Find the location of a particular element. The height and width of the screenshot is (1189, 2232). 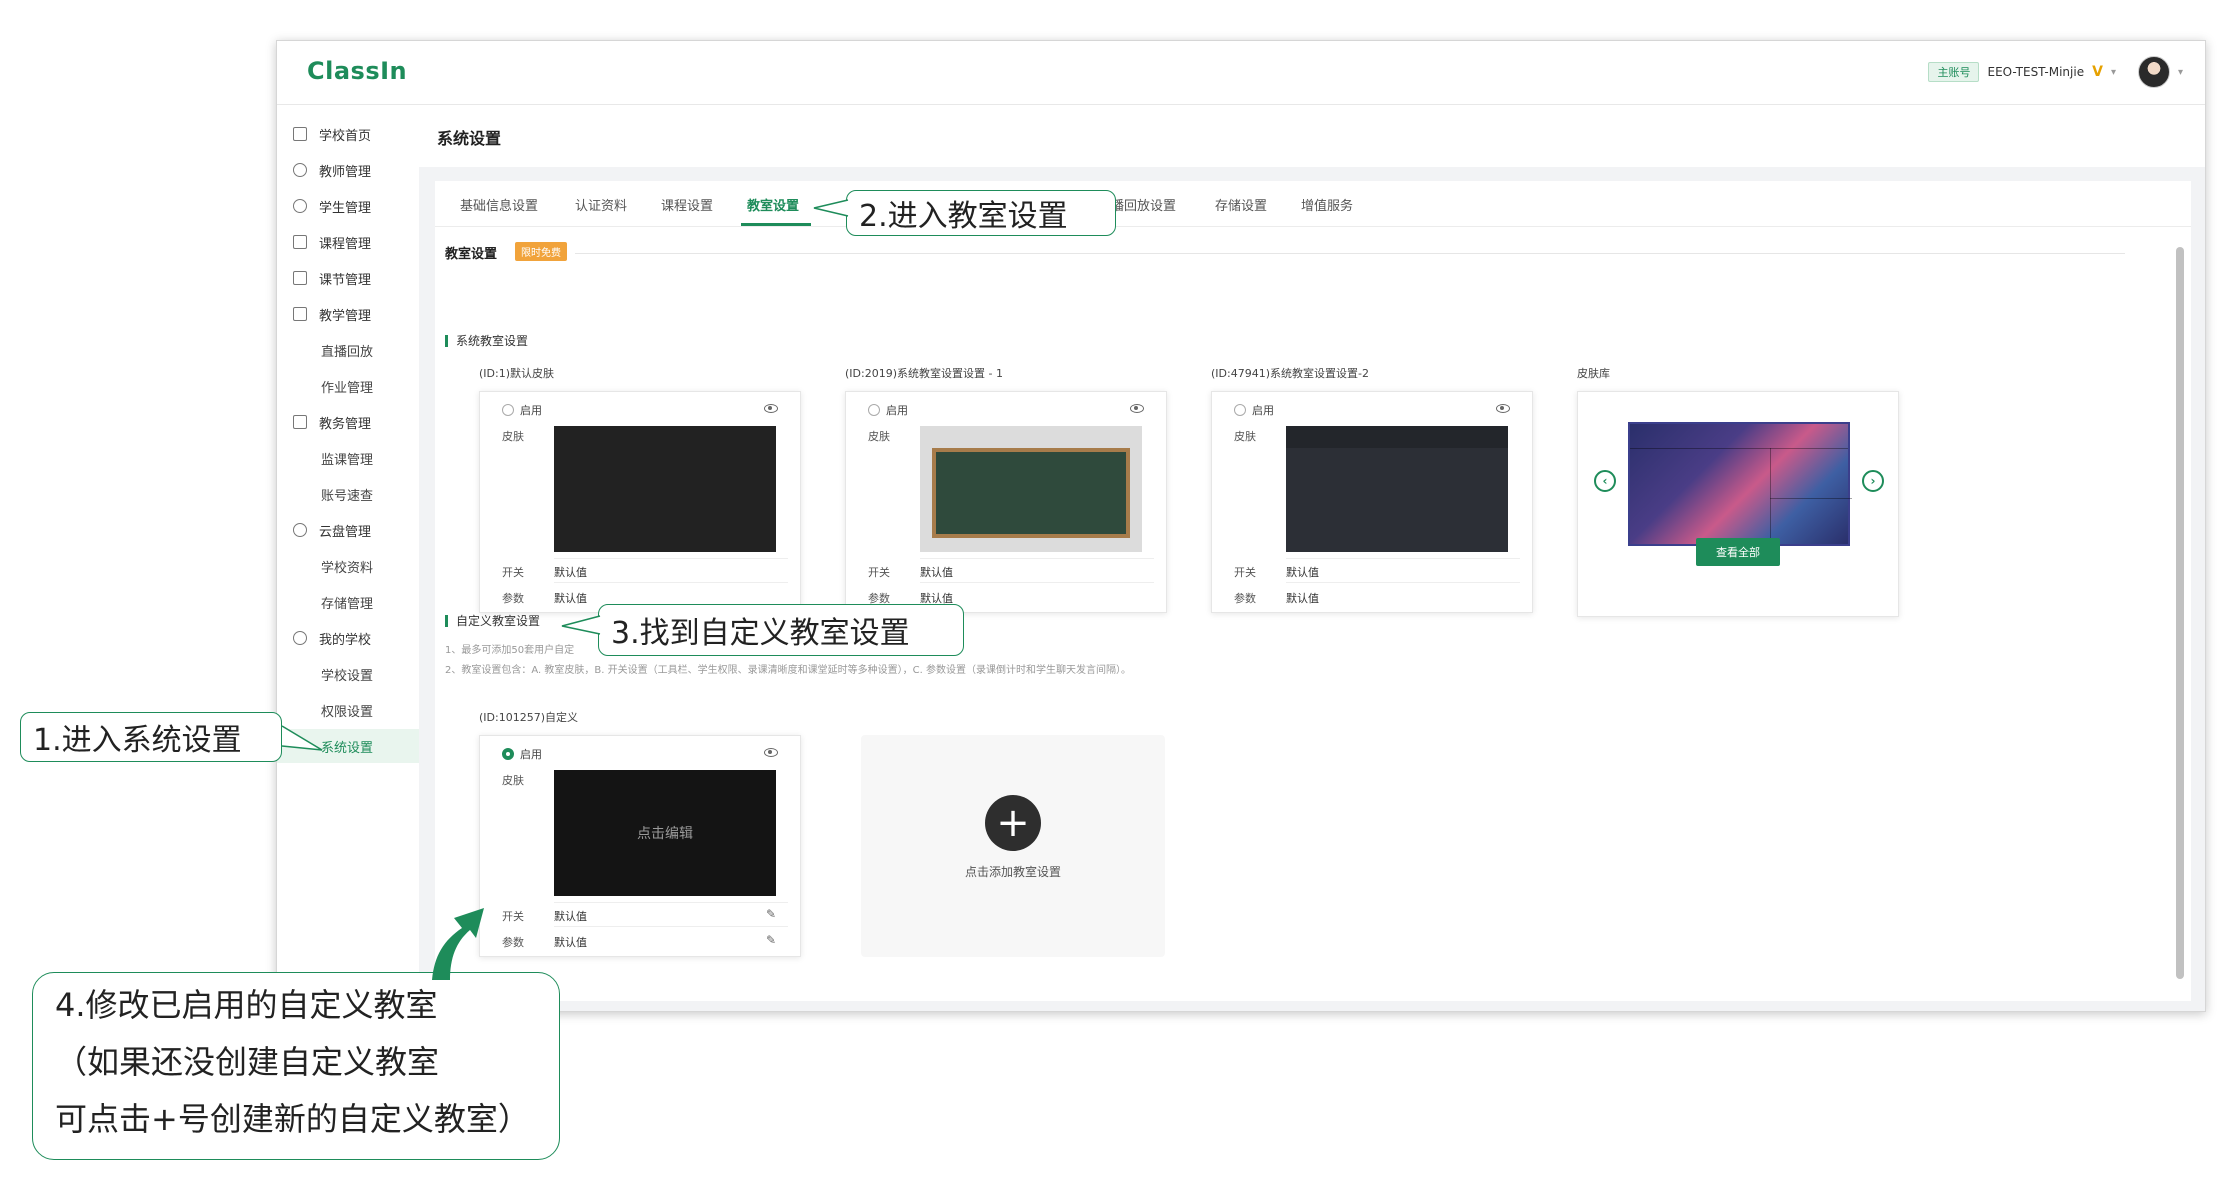

sidebar-item-storage: 存储管理 is located at coordinates (348, 602).